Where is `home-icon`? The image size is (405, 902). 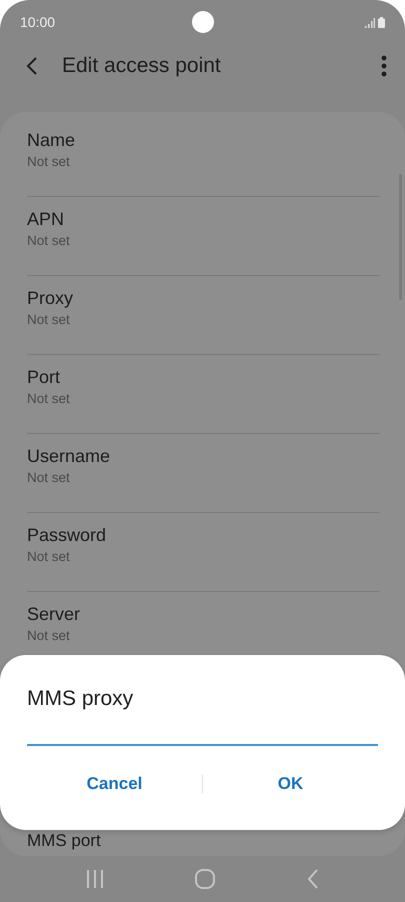 home-icon is located at coordinates (205, 879).